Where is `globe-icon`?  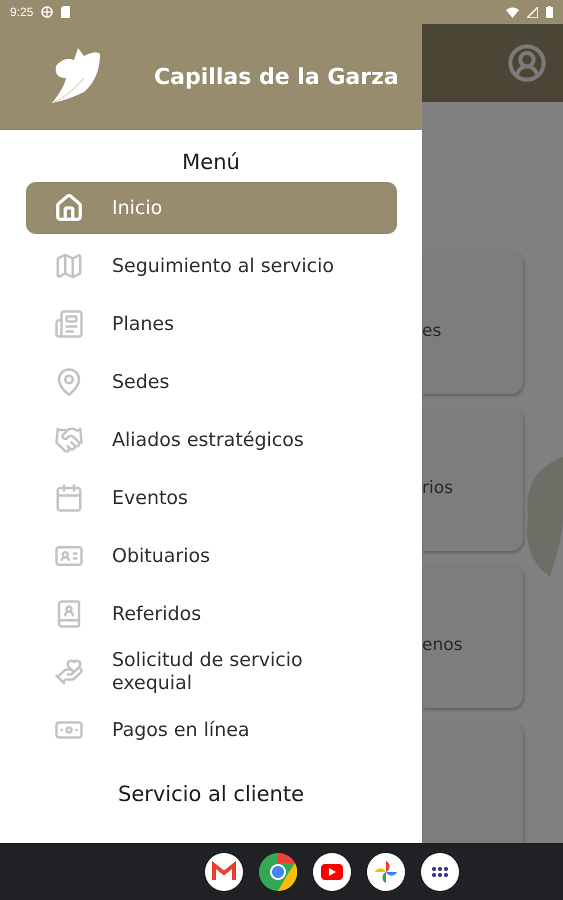 globe-icon is located at coordinates (47, 12).